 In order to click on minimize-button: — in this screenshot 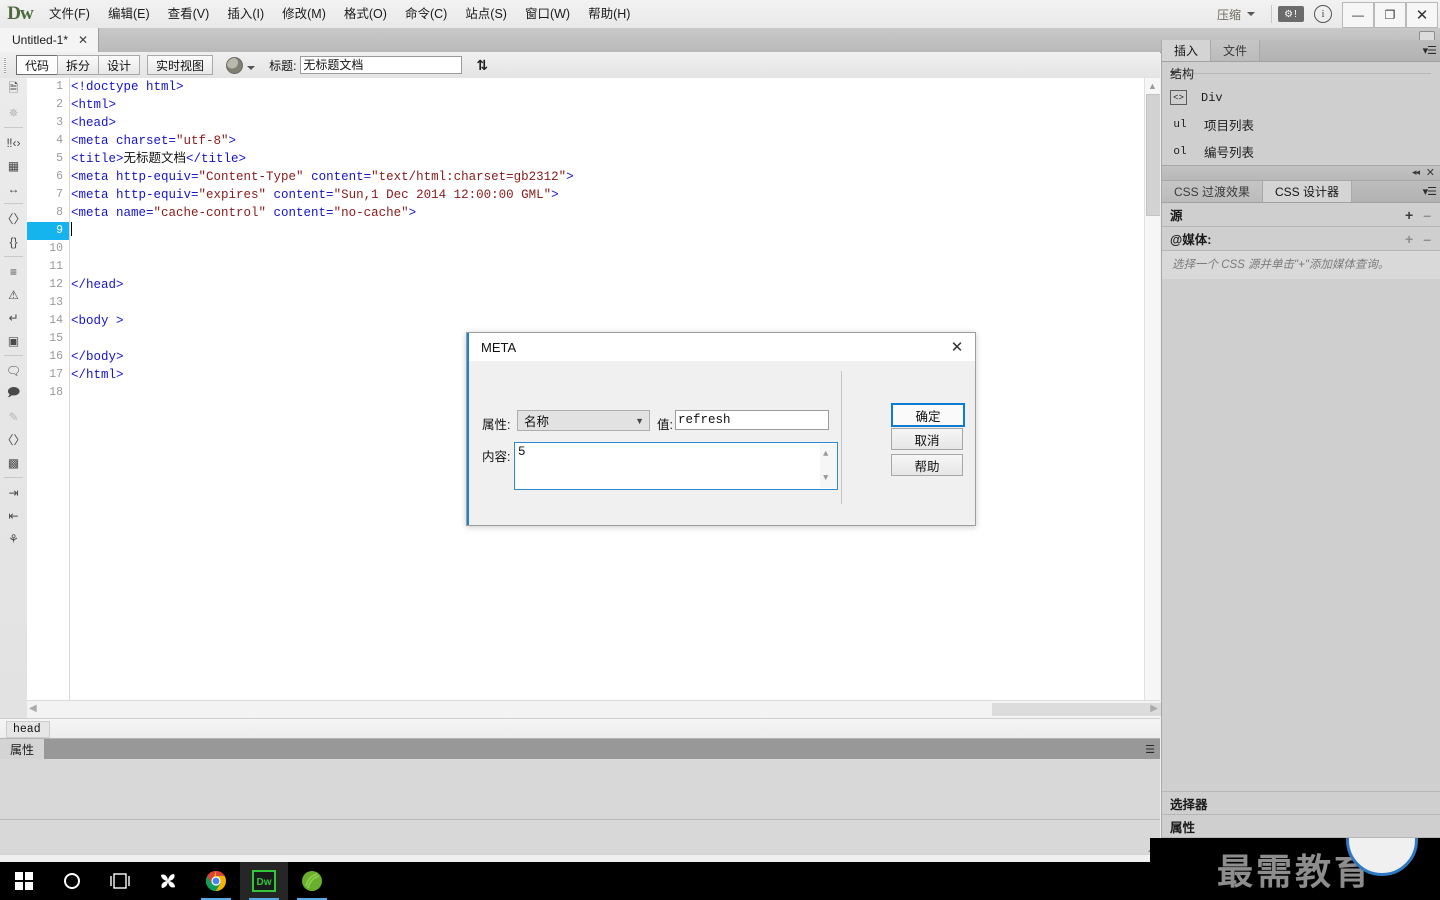, I will do `click(1358, 15)`.